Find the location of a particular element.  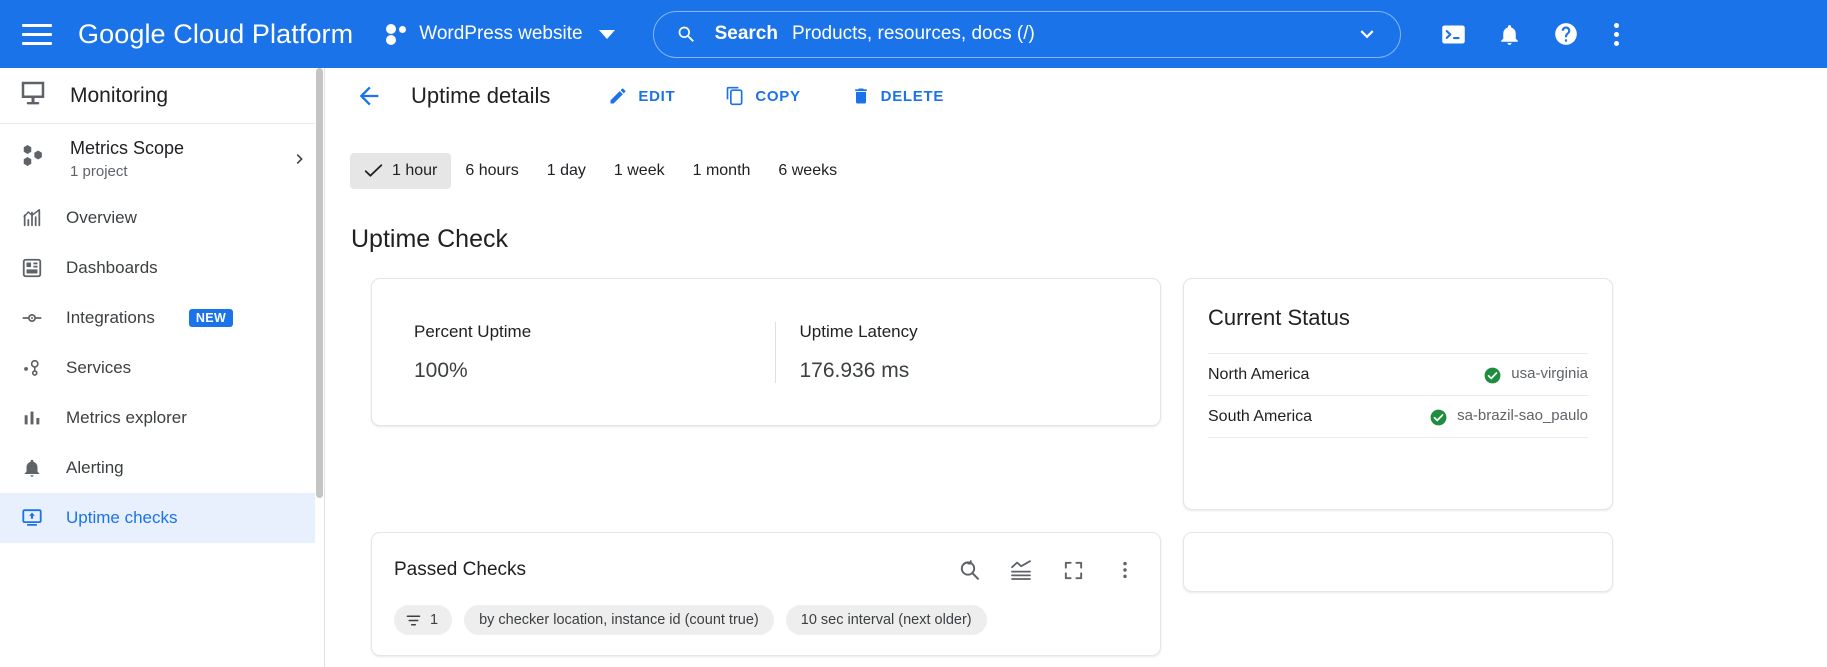

chevron-right-icon is located at coordinates (299, 158).